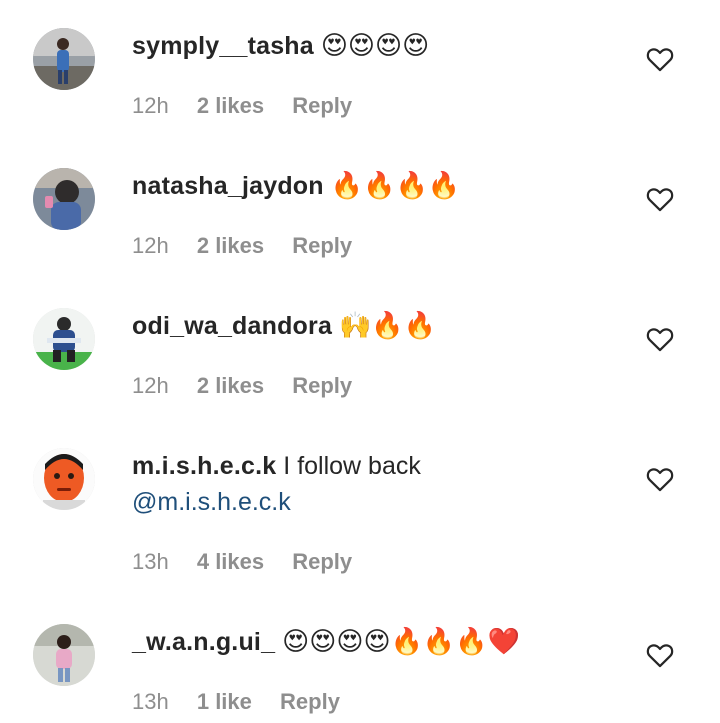  Describe the element at coordinates (232, 326) in the screenshot. I see `comment-username: odi_wa_dandora` at that location.